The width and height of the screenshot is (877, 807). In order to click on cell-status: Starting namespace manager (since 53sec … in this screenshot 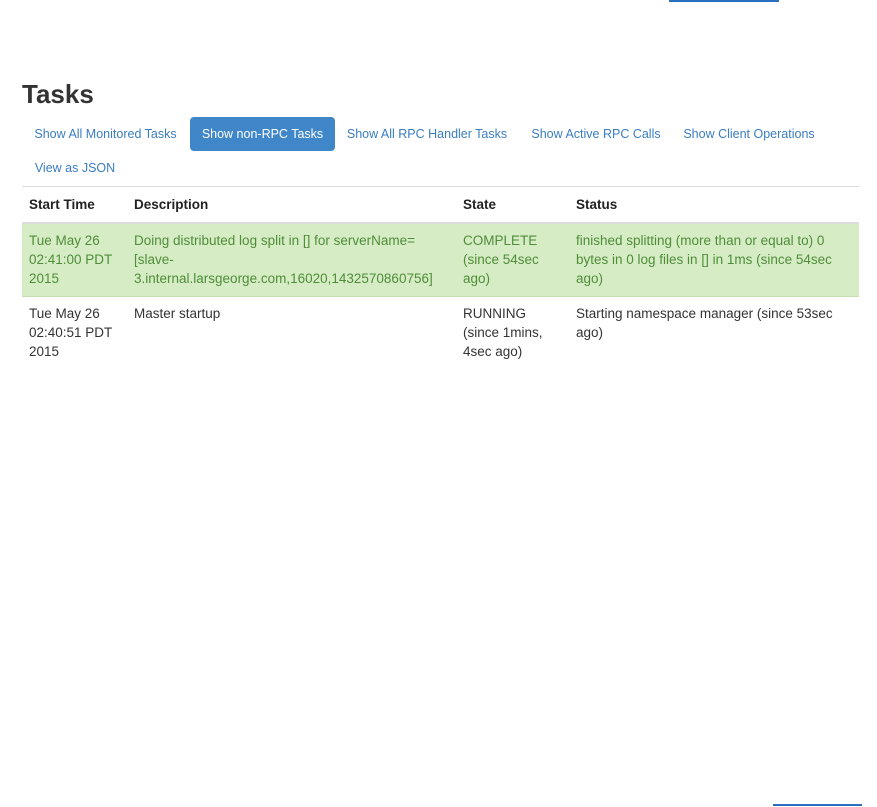, I will do `click(704, 323)`.